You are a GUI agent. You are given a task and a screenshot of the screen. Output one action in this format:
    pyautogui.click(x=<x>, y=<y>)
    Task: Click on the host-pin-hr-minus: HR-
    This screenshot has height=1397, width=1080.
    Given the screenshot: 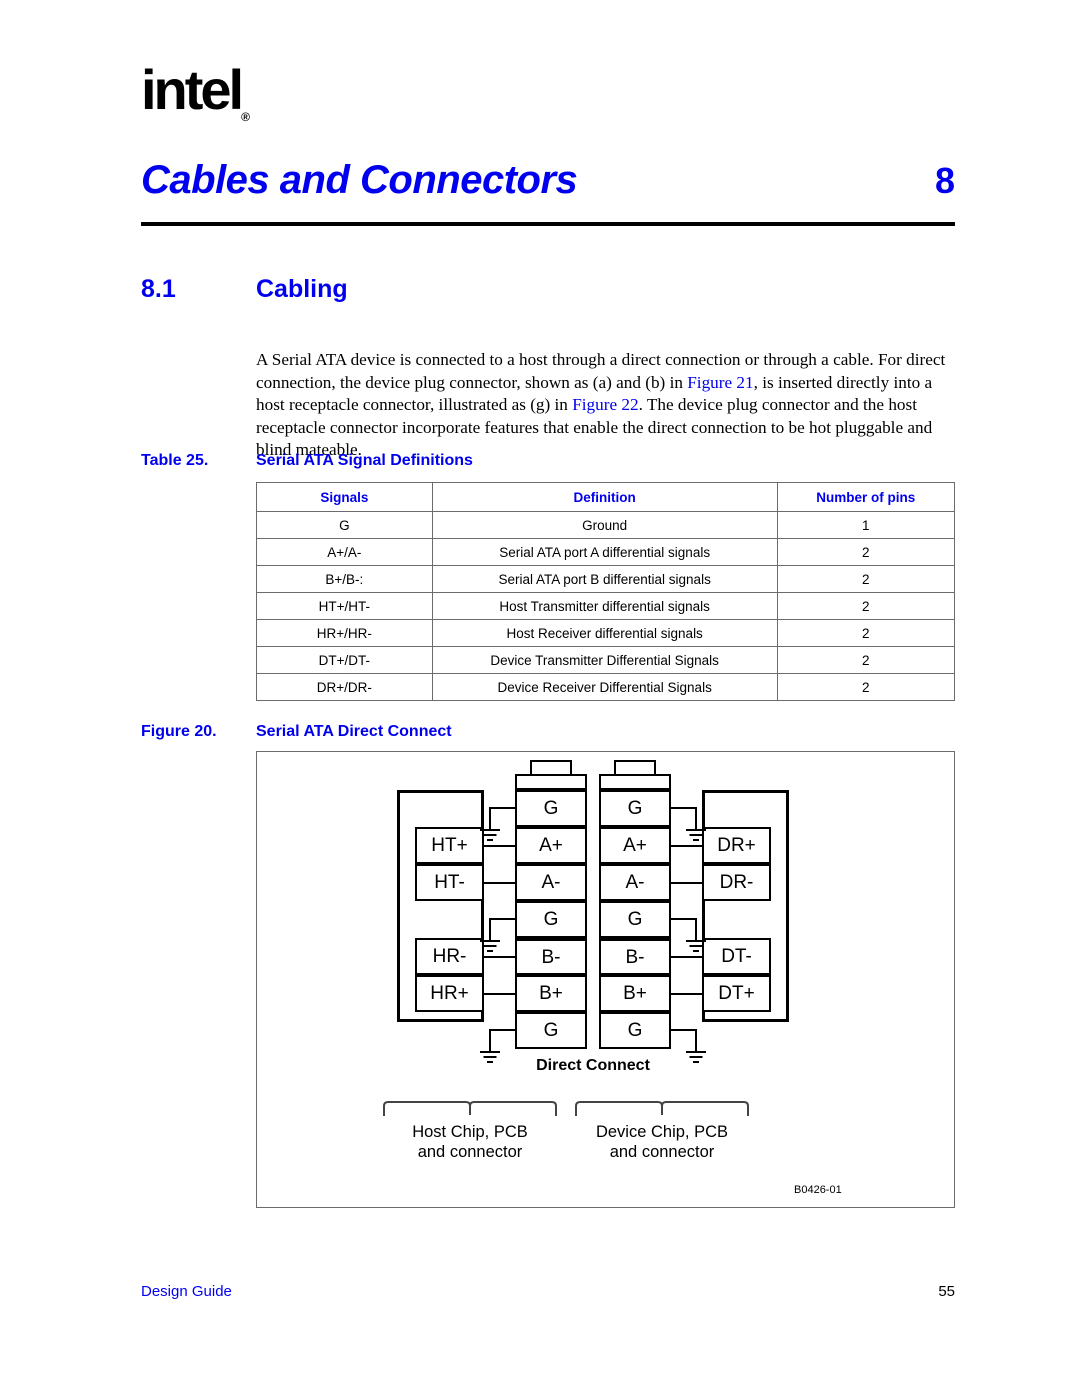 What is the action you would take?
    pyautogui.click(x=449, y=956)
    